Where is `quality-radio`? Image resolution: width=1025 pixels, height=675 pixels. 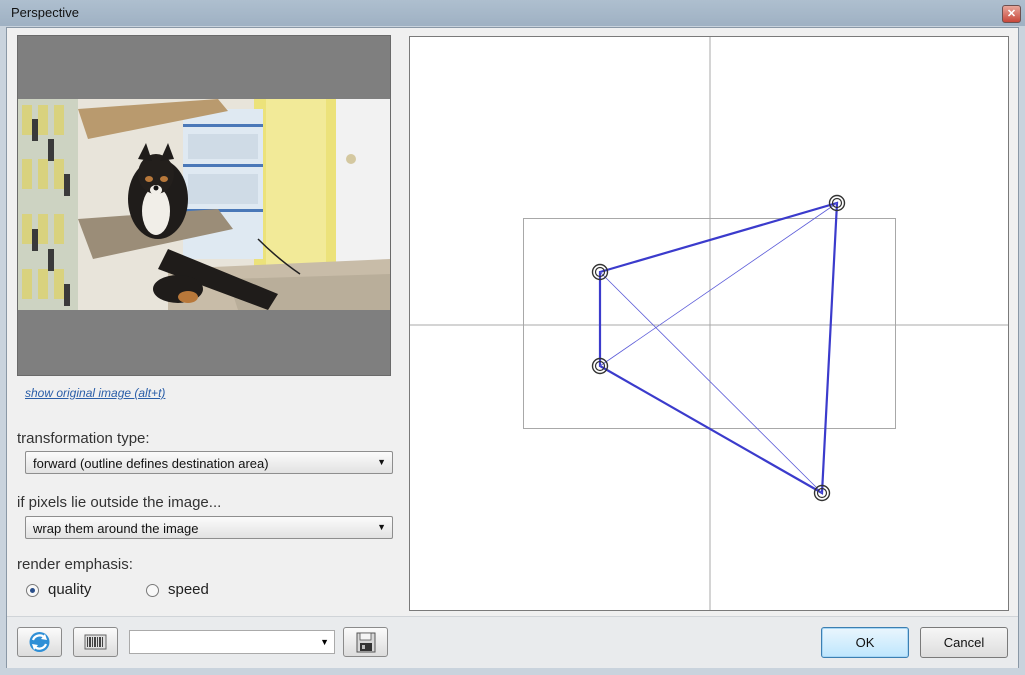
quality-radio is located at coordinates (32, 590).